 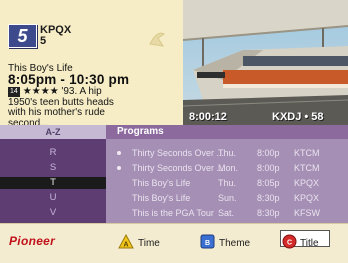 I want to click on program-title: This is the PGA Tour, so click(x=173, y=213).